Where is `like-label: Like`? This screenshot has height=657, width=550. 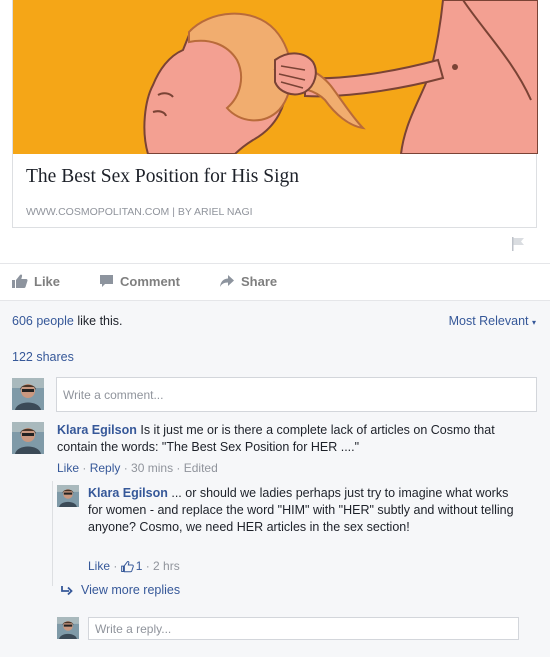 like-label: Like is located at coordinates (47, 281).